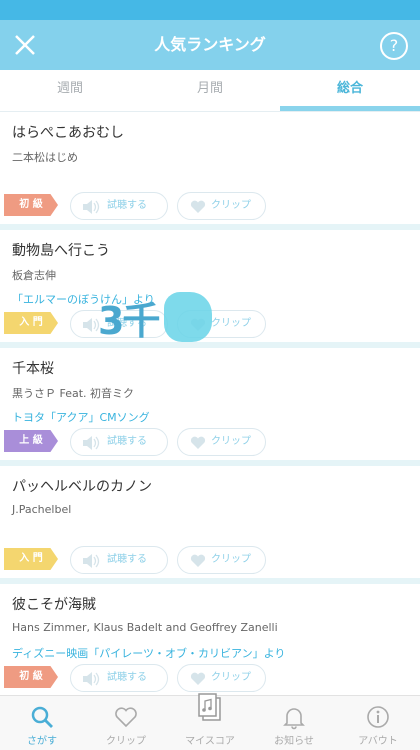 This screenshot has height=750, width=420. I want to click on help-icon: ?, so click(394, 45).